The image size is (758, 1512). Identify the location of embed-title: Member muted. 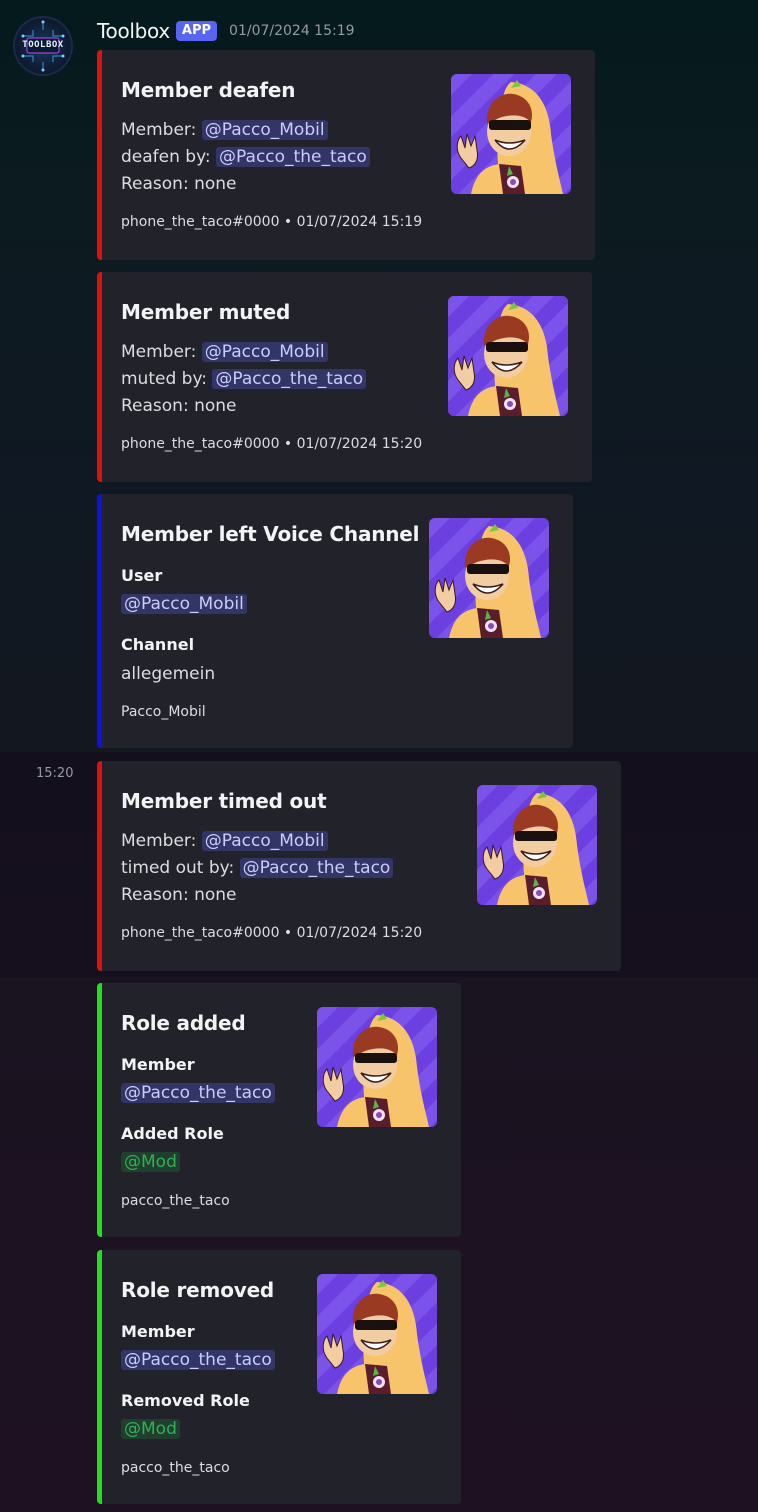
(206, 312).